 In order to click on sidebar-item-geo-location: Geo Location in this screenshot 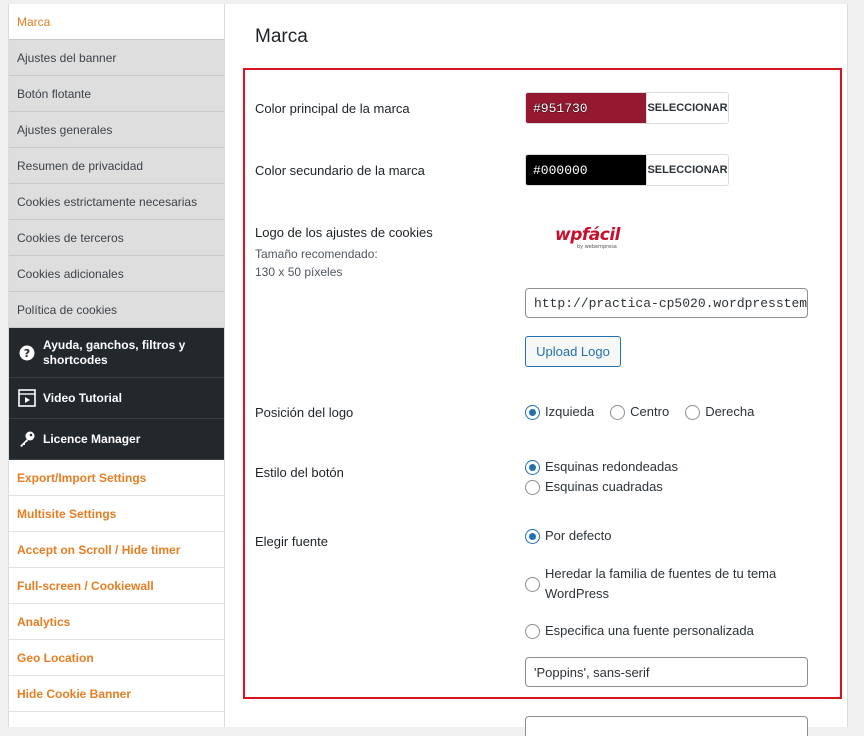, I will do `click(116, 658)`.